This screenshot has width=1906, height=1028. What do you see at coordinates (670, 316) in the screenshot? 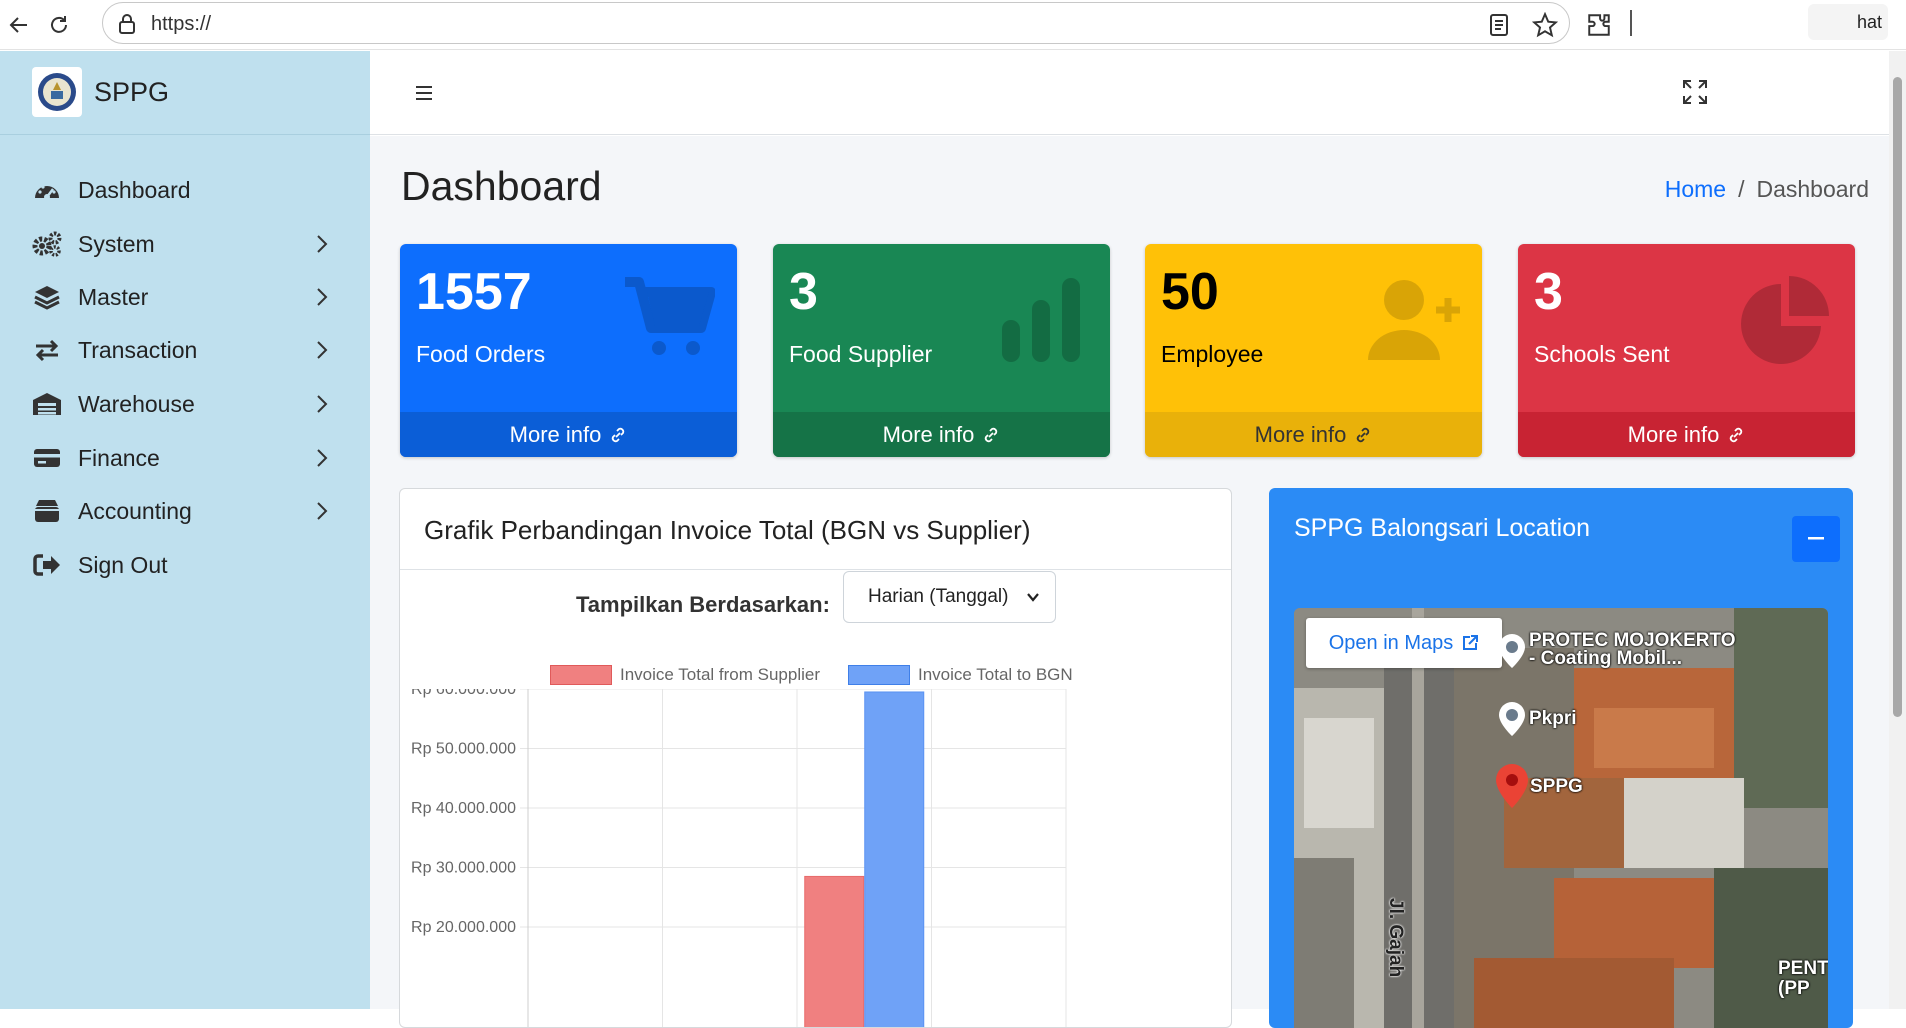
I see `cart-icon` at bounding box center [670, 316].